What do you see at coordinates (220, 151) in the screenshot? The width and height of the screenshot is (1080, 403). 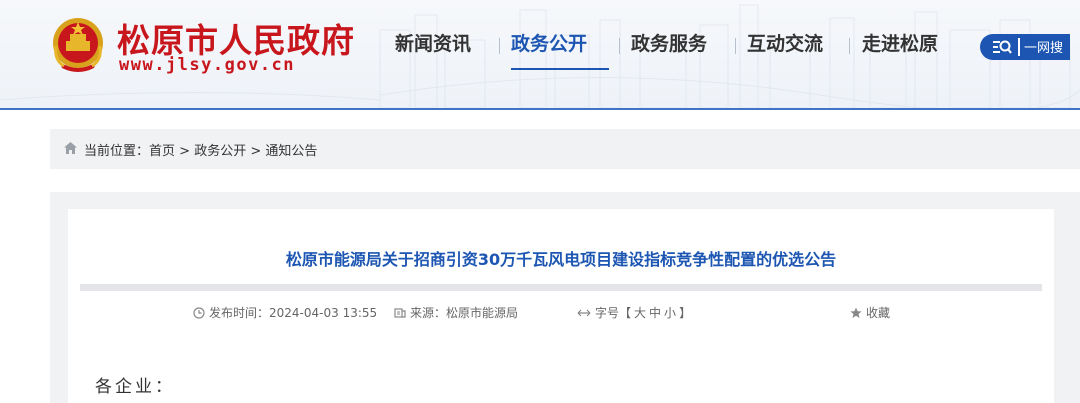 I see `breadcrumb-government-affairs: 政务公开` at bounding box center [220, 151].